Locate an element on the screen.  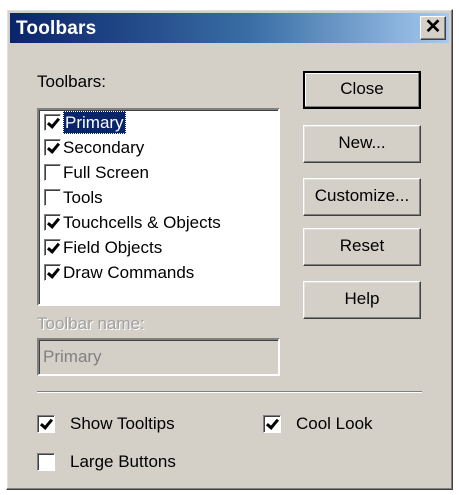
toolbar-name-label: Toolbar name: is located at coordinates (91, 323).